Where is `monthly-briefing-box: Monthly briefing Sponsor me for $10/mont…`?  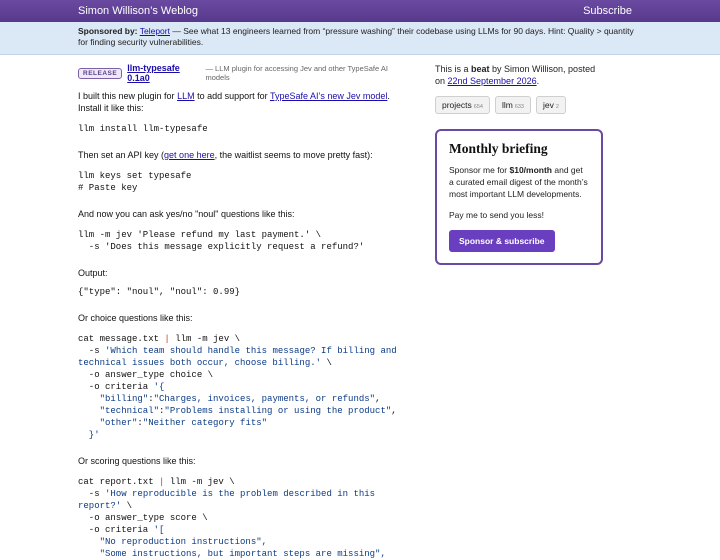
monthly-briefing-box: Monthly briefing Sponsor me for $10/mont… is located at coordinates (519, 197).